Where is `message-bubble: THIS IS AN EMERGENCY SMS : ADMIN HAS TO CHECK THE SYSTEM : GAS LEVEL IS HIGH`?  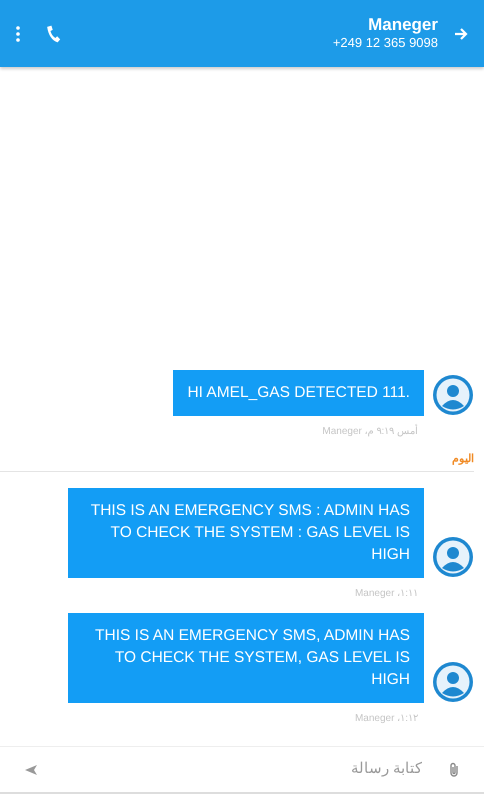
message-bubble: THIS IS AN EMERGENCY SMS : ADMIN HAS TO CHECK THE SYSTEM : GAS LEVEL IS HIGH is located at coordinates (246, 533).